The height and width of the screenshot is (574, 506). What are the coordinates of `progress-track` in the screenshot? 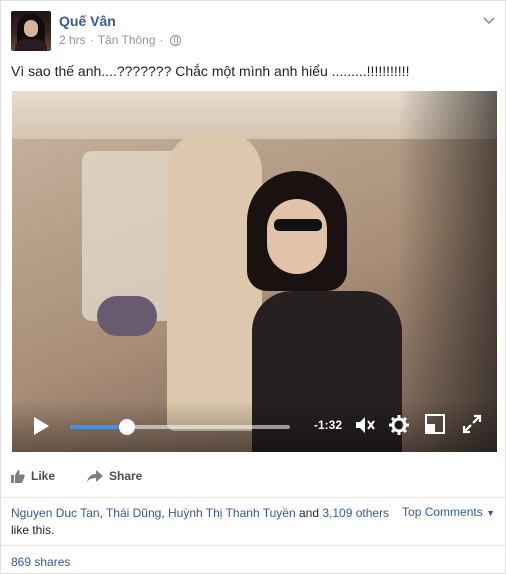 It's located at (180, 427).